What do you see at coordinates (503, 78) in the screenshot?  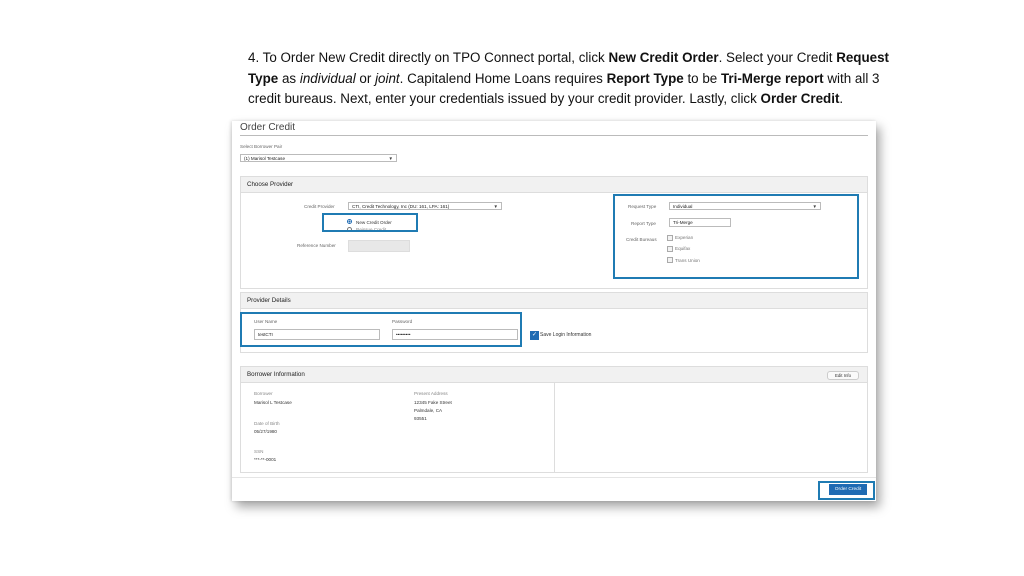 I see `instruction-part: . Capitalend Home Loans requires` at bounding box center [503, 78].